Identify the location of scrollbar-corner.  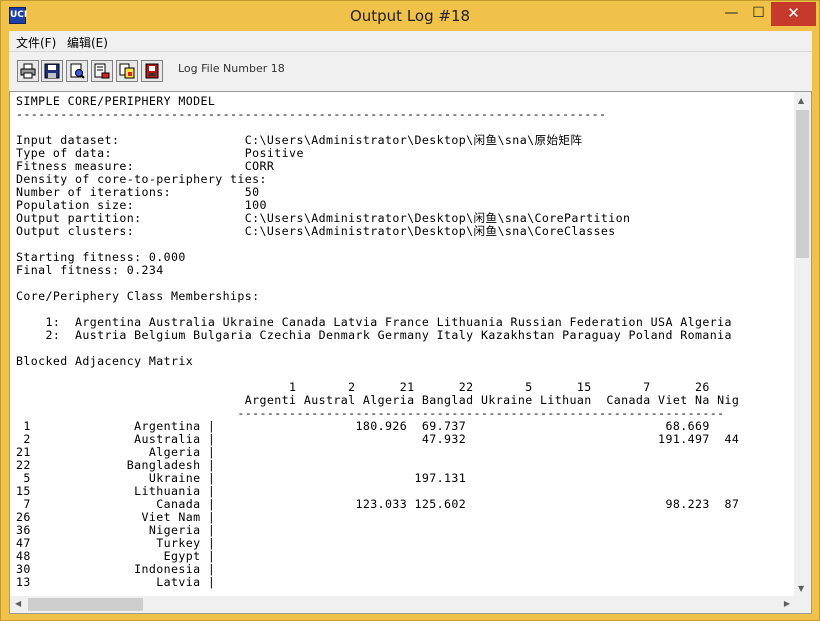
(802, 604).